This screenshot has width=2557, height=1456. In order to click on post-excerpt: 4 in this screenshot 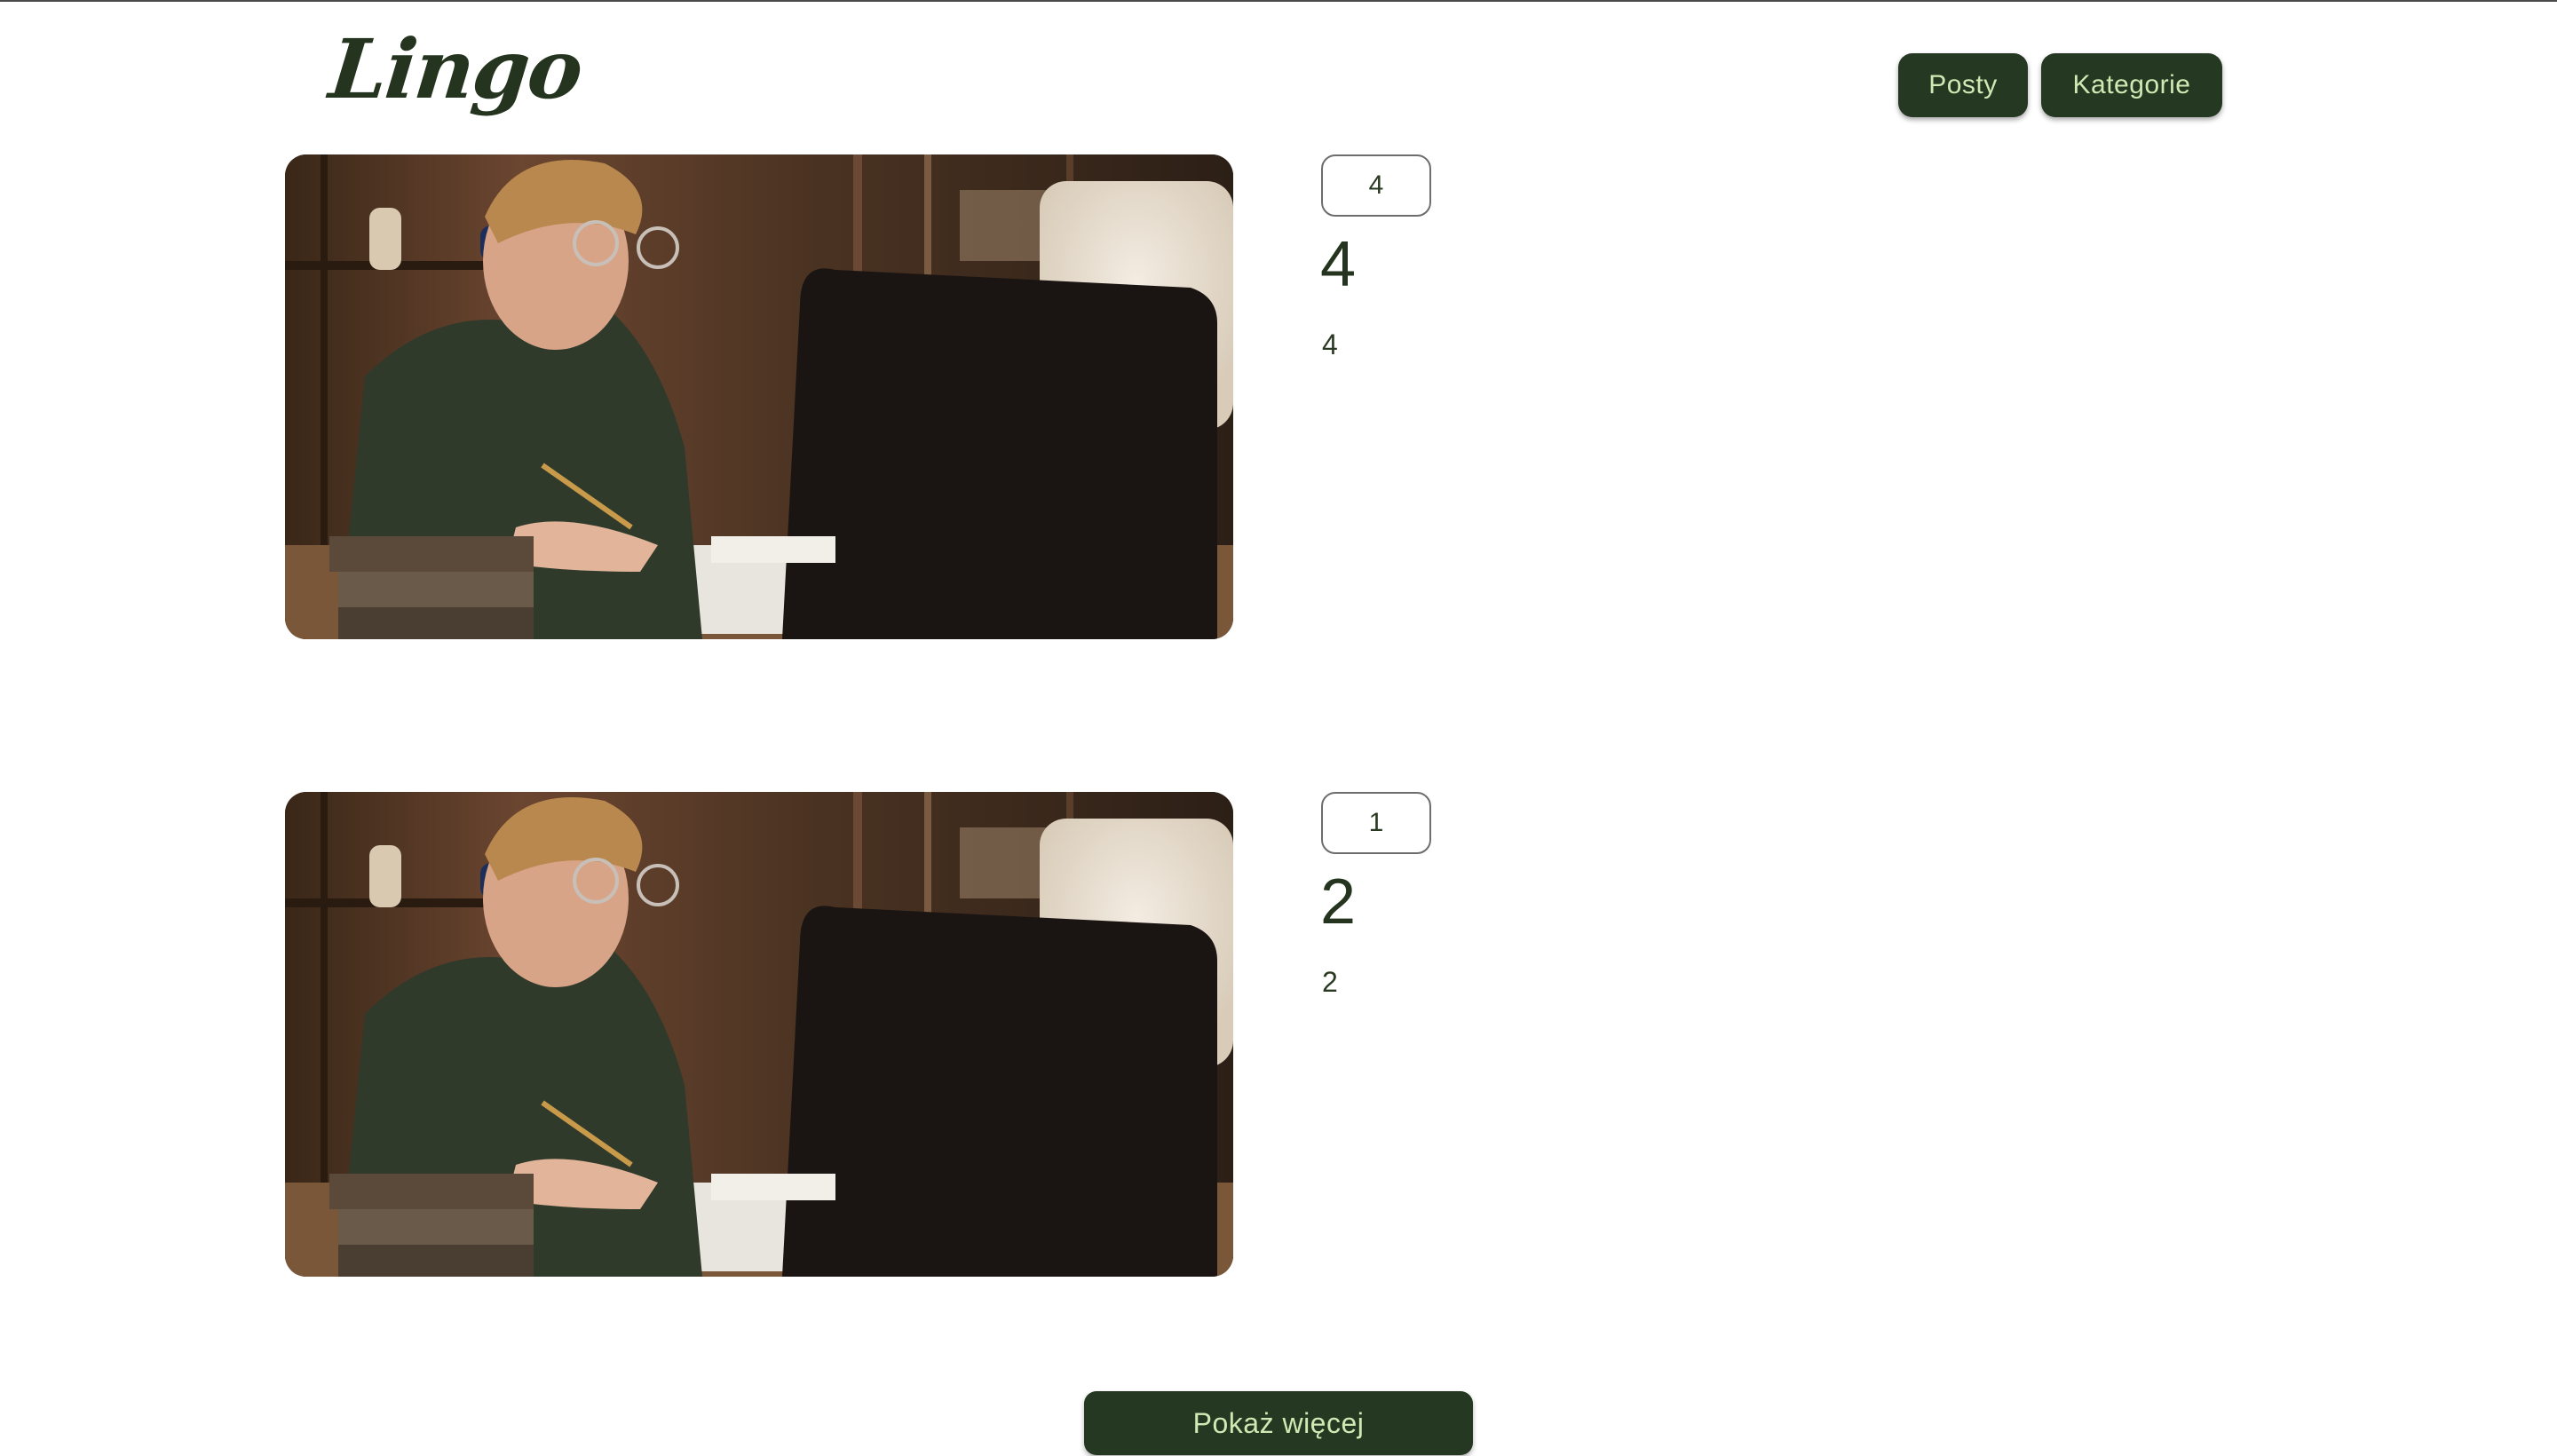, I will do `click(1330, 344)`.